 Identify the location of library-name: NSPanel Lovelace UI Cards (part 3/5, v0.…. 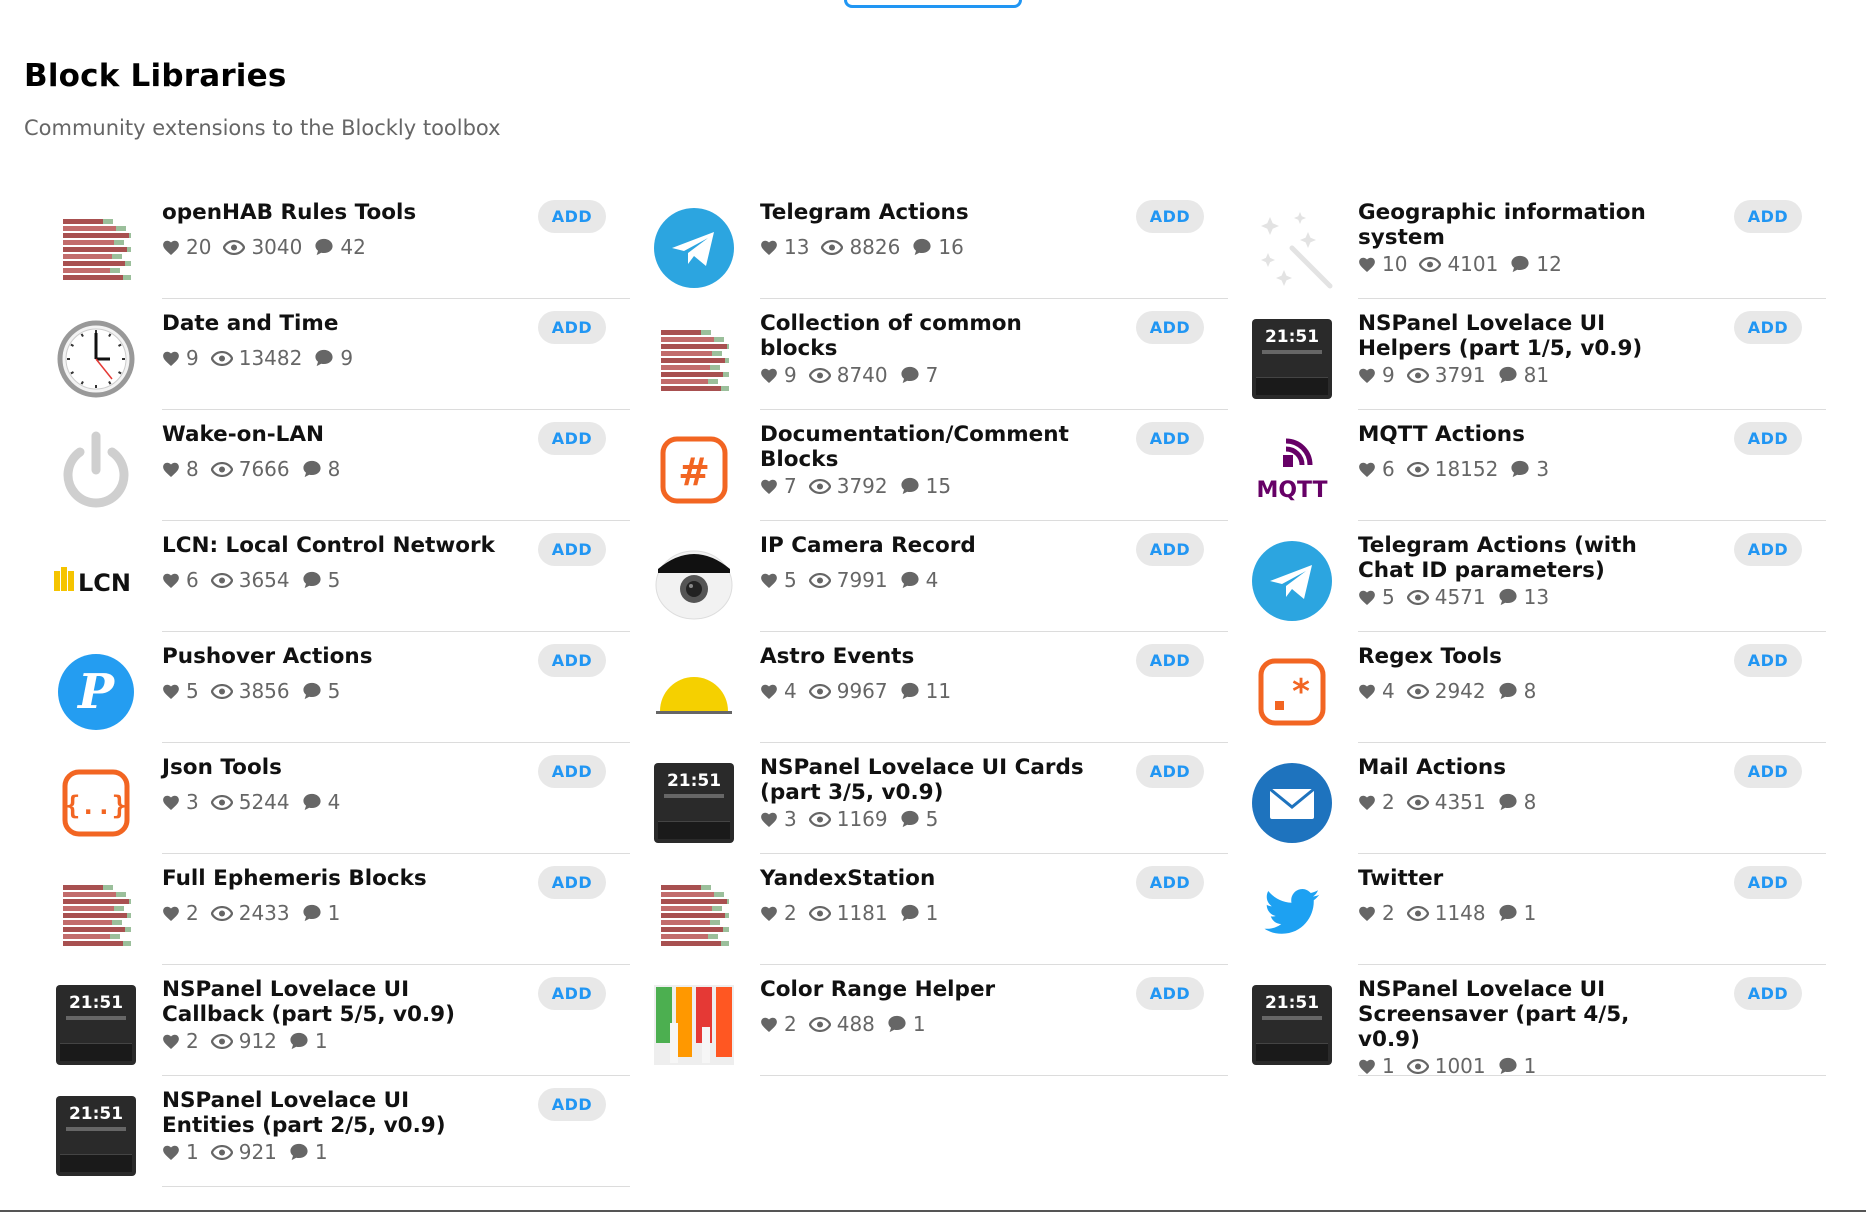
(929, 780).